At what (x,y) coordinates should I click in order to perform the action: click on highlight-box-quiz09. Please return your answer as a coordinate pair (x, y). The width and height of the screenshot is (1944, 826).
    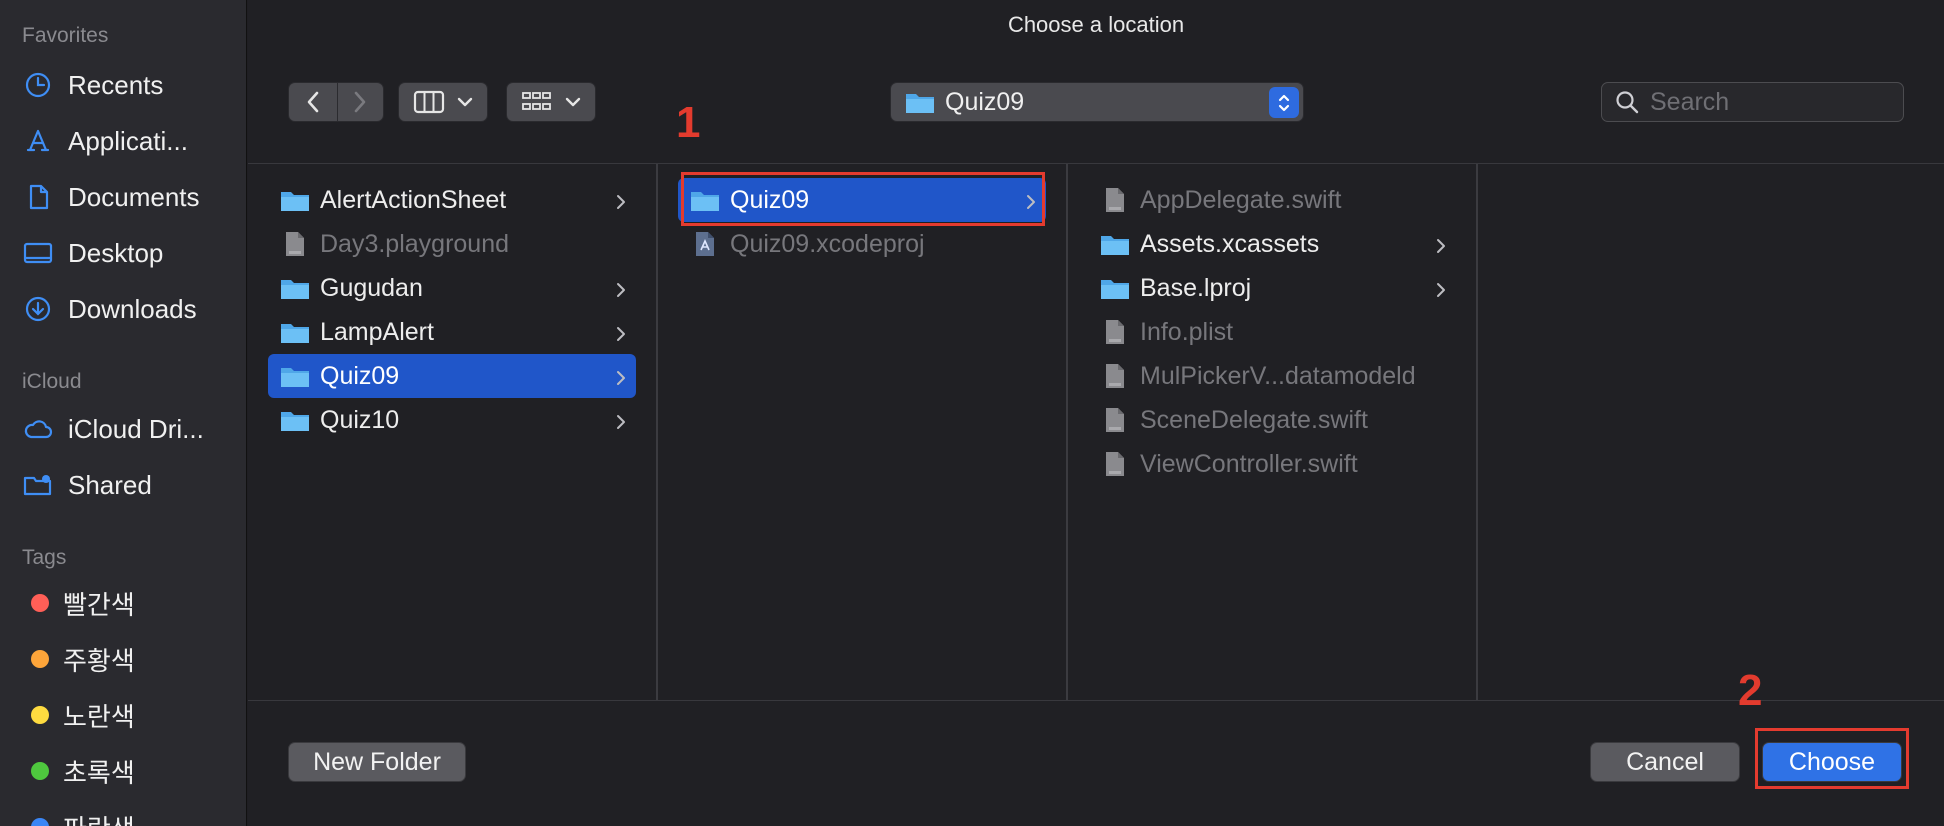
    Looking at the image, I should click on (863, 199).